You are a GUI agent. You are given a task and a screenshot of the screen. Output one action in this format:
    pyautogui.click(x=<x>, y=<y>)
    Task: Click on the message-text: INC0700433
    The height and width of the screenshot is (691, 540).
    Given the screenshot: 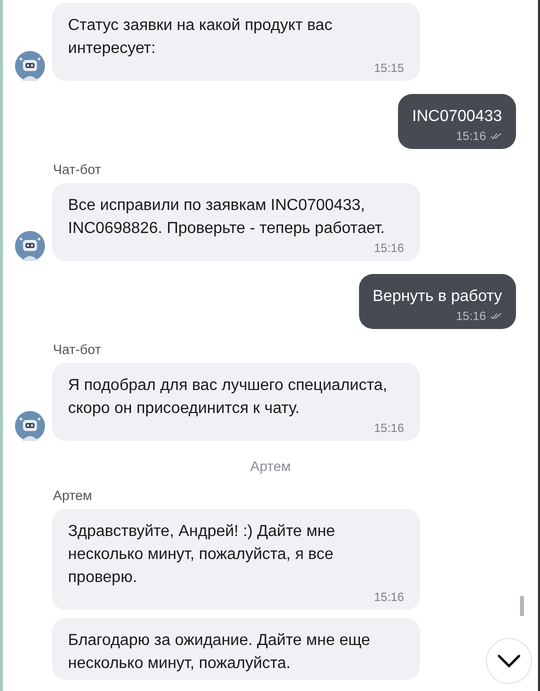 What is the action you would take?
    pyautogui.click(x=457, y=117)
    